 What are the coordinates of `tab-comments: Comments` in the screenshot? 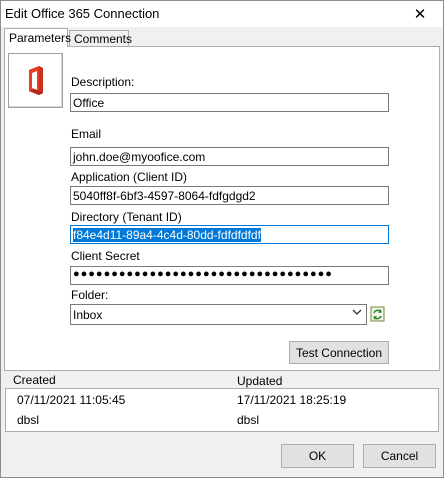 It's located at (101, 38).